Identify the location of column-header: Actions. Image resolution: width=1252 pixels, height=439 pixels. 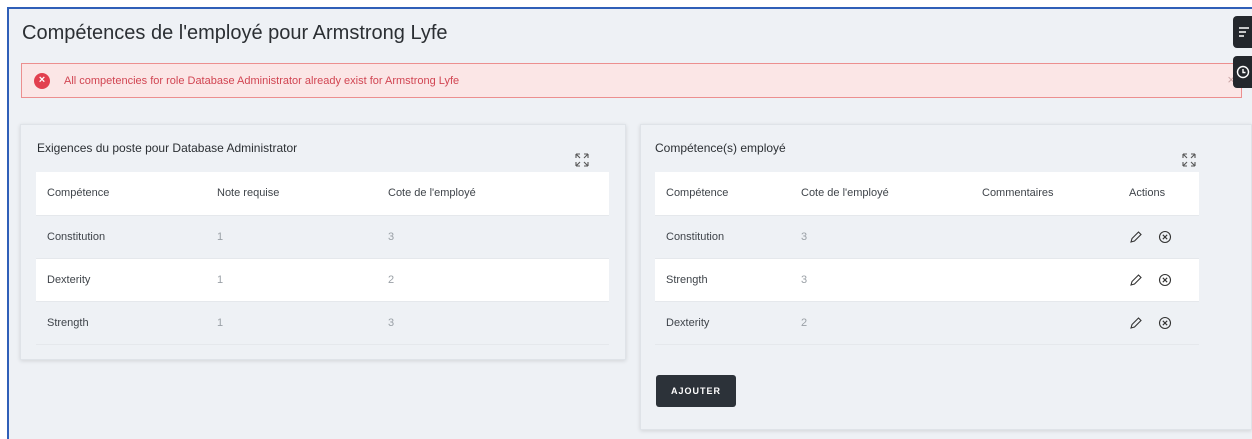
(1158, 194).